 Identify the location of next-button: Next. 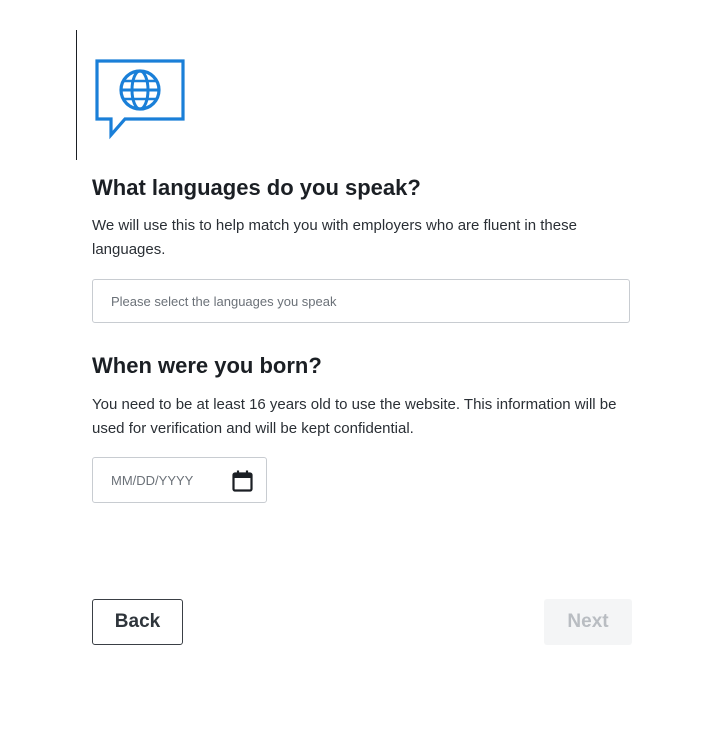
(588, 622).